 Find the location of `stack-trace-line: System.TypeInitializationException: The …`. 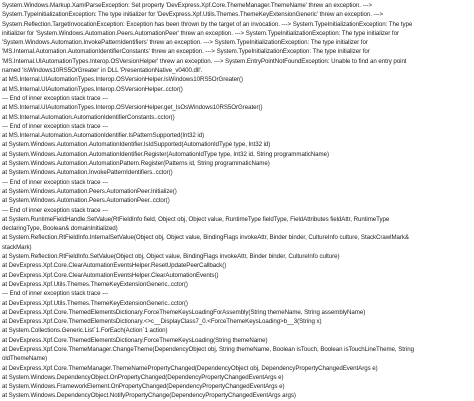

stack-trace-line: System.TypeInitializationException: The … is located at coordinates (193, 15).